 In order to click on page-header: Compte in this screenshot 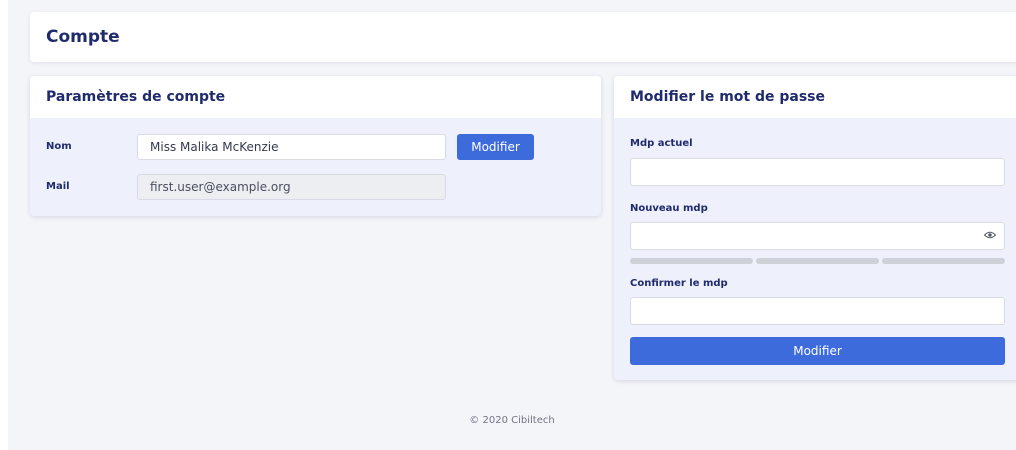, I will do `click(523, 37)`.